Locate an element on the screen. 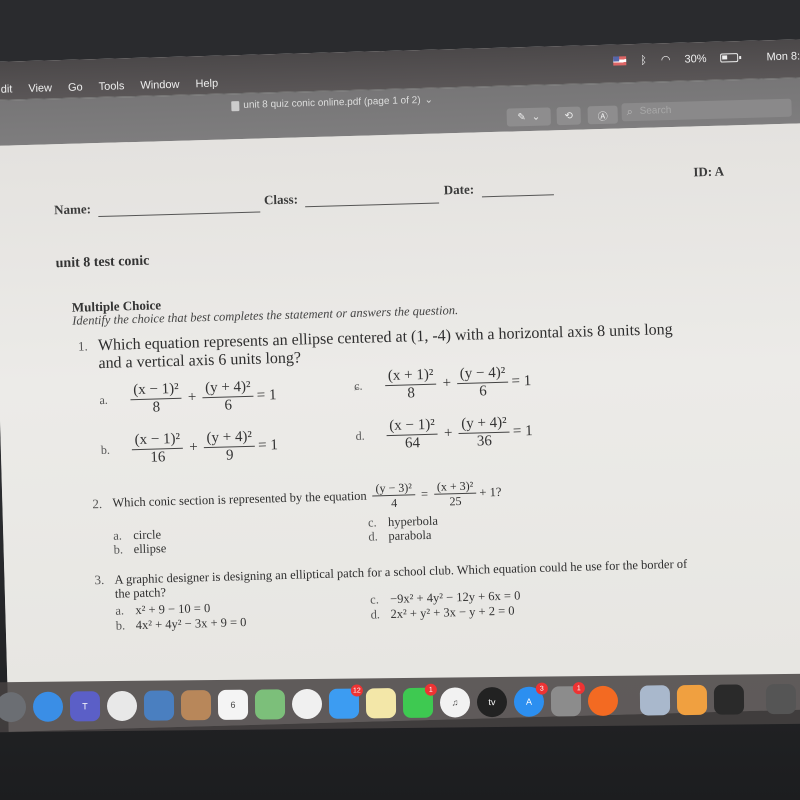  q1-option-d: d. (x − 1)² 64 + (y + 4)² 36 = 1 is located at coordinates (444, 434).